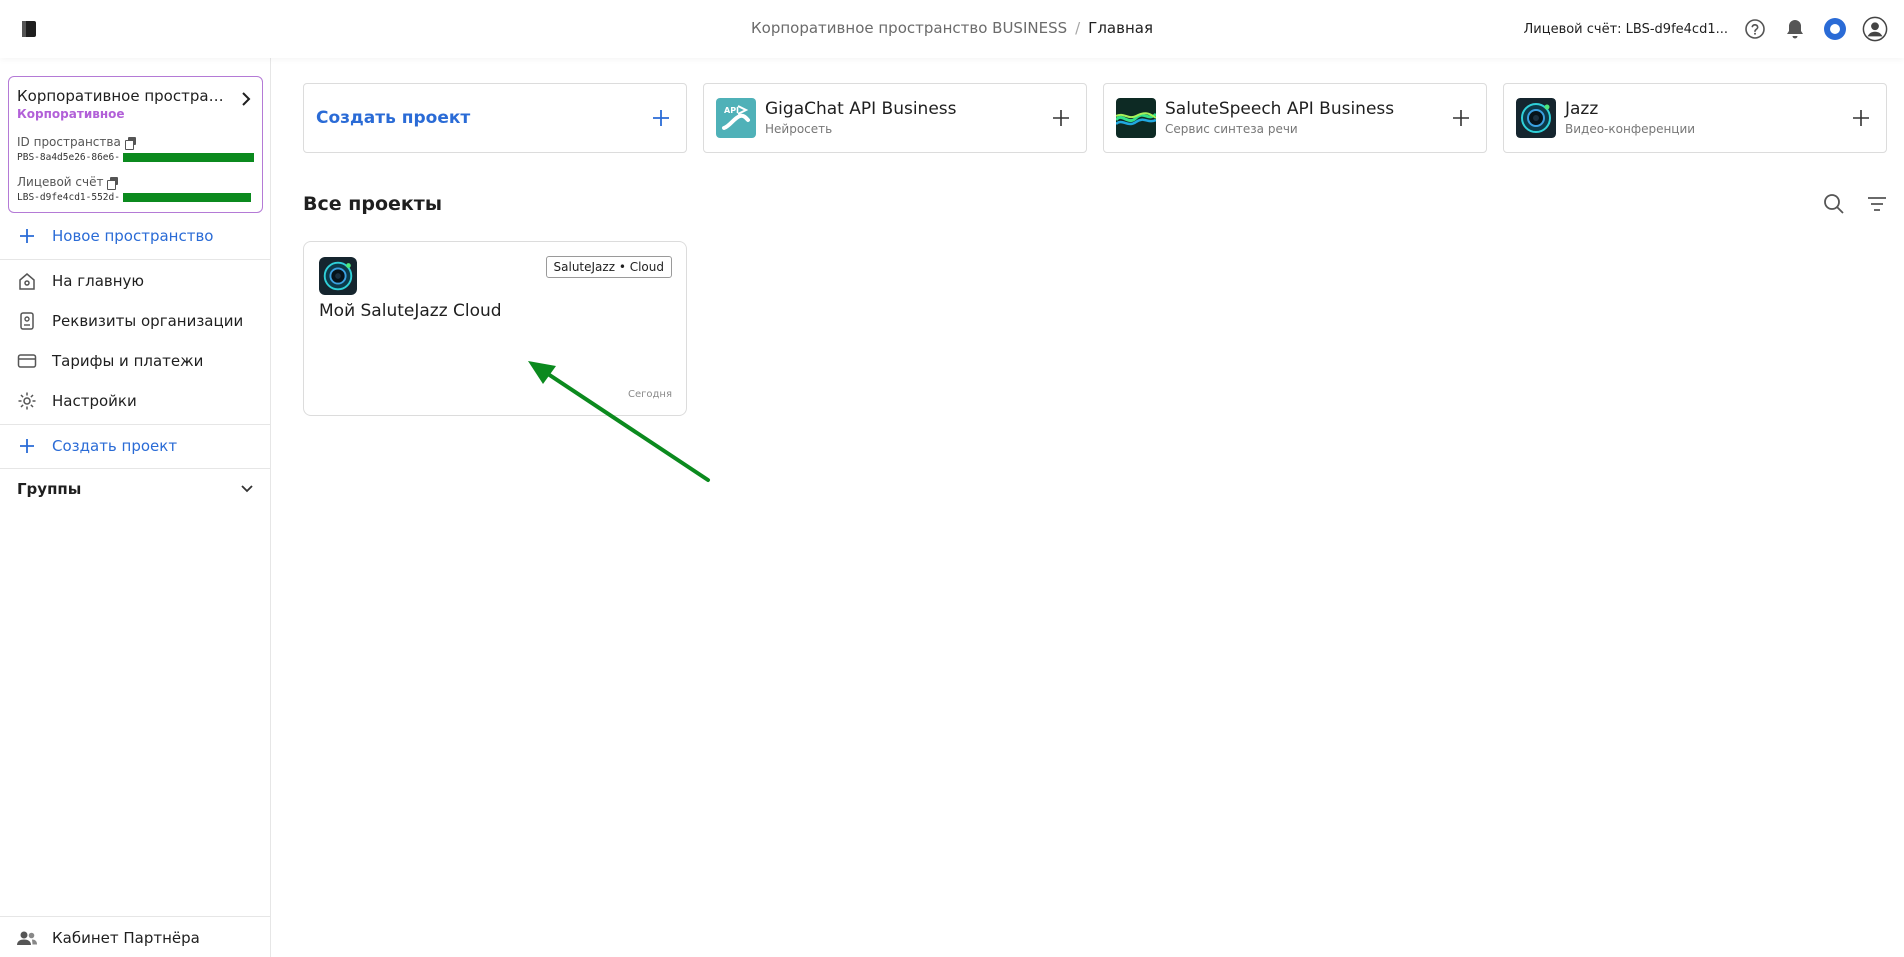 The height and width of the screenshot is (957, 1904). I want to click on sidebar-item-home: На главную, so click(135, 281).